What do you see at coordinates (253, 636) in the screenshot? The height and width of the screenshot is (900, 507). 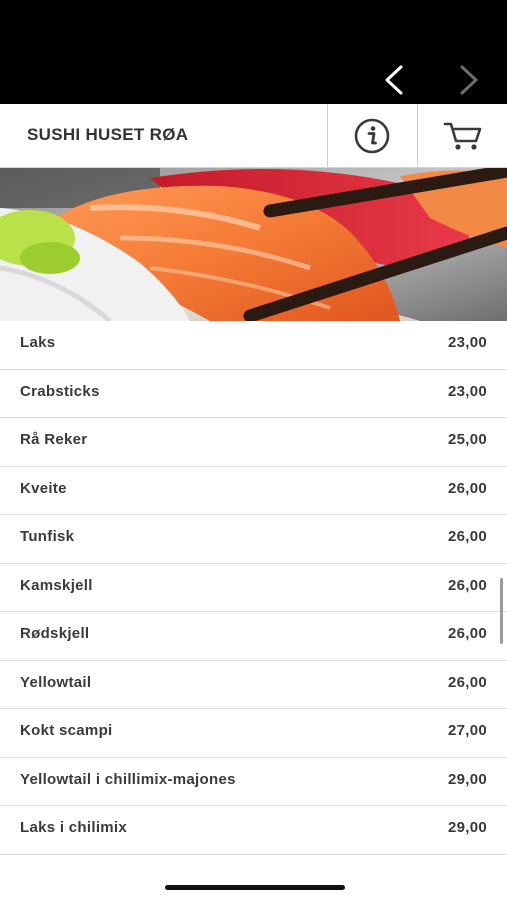 I see `menu-item-row: Rødskjell 26,00` at bounding box center [253, 636].